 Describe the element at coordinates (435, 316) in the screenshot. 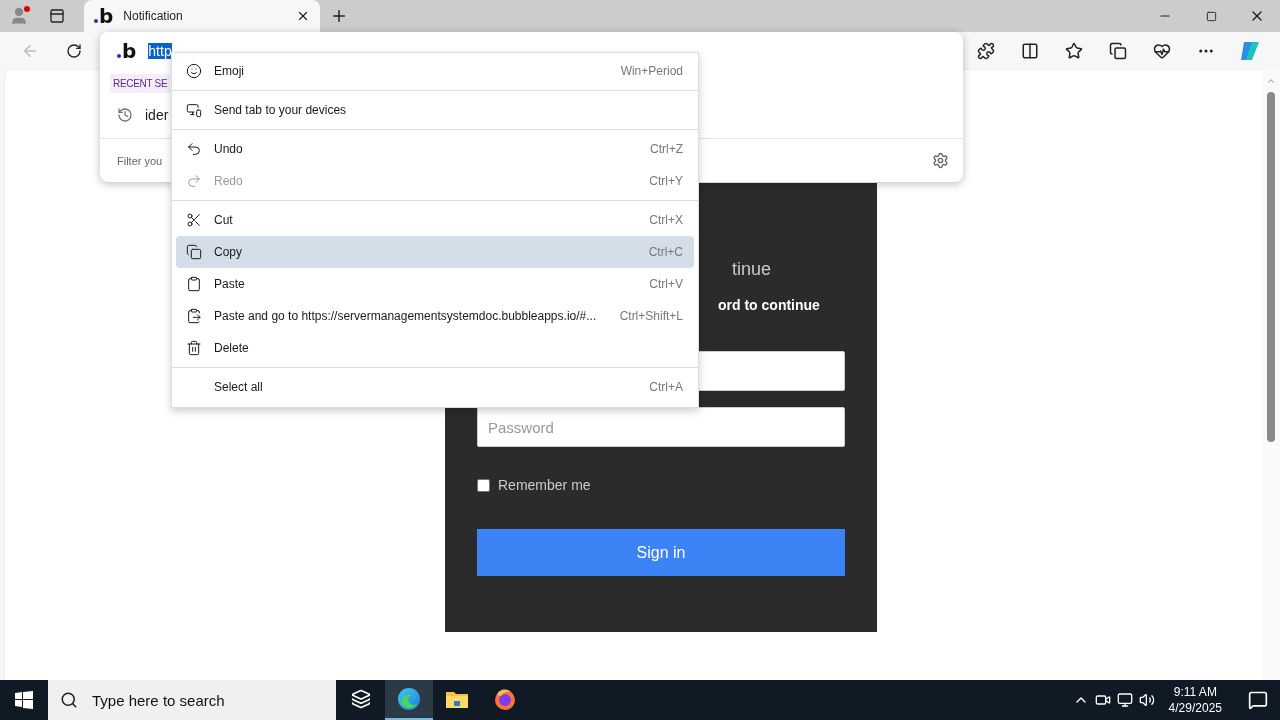

I see `menu-item: Paste and go to https://servermanagementsystemdoc.bubbleapps.io/#... Ctrl+Shift+L` at that location.